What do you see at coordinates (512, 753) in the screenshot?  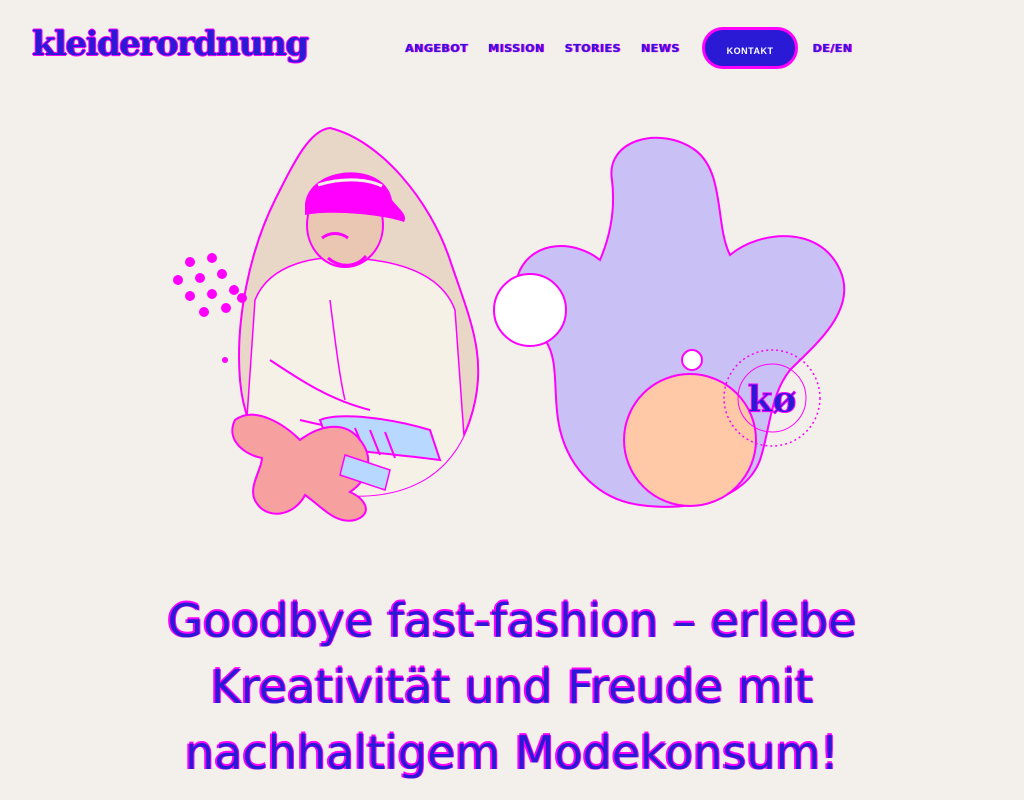 I see `headline-line-3: nachhaltigem Modekonsum!` at bounding box center [512, 753].